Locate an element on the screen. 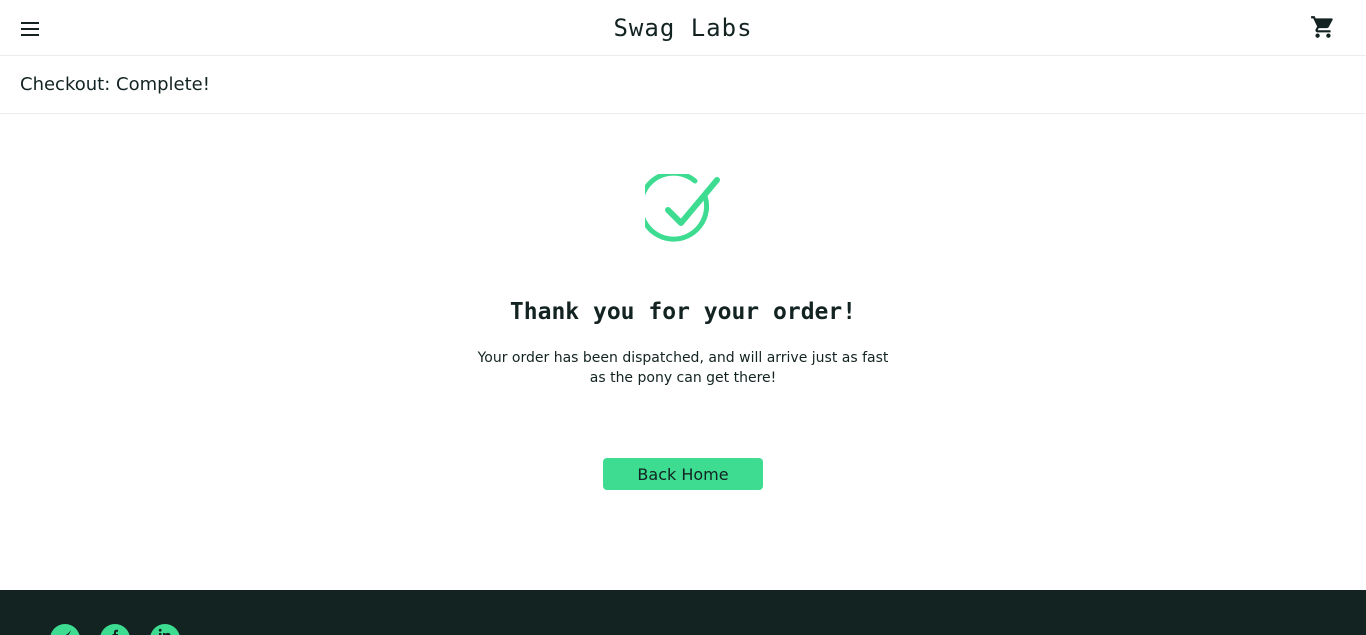  page-title: Checkout: Complete! is located at coordinates (115, 84).